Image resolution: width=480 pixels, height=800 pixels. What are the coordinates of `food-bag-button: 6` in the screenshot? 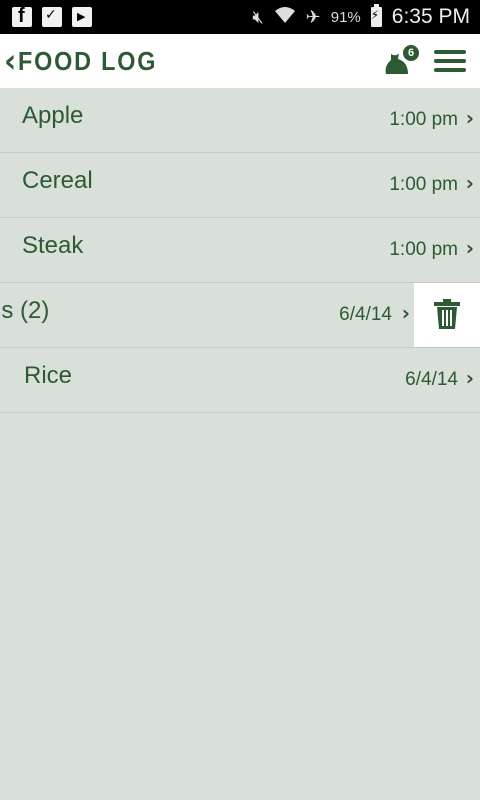 It's located at (400, 62).